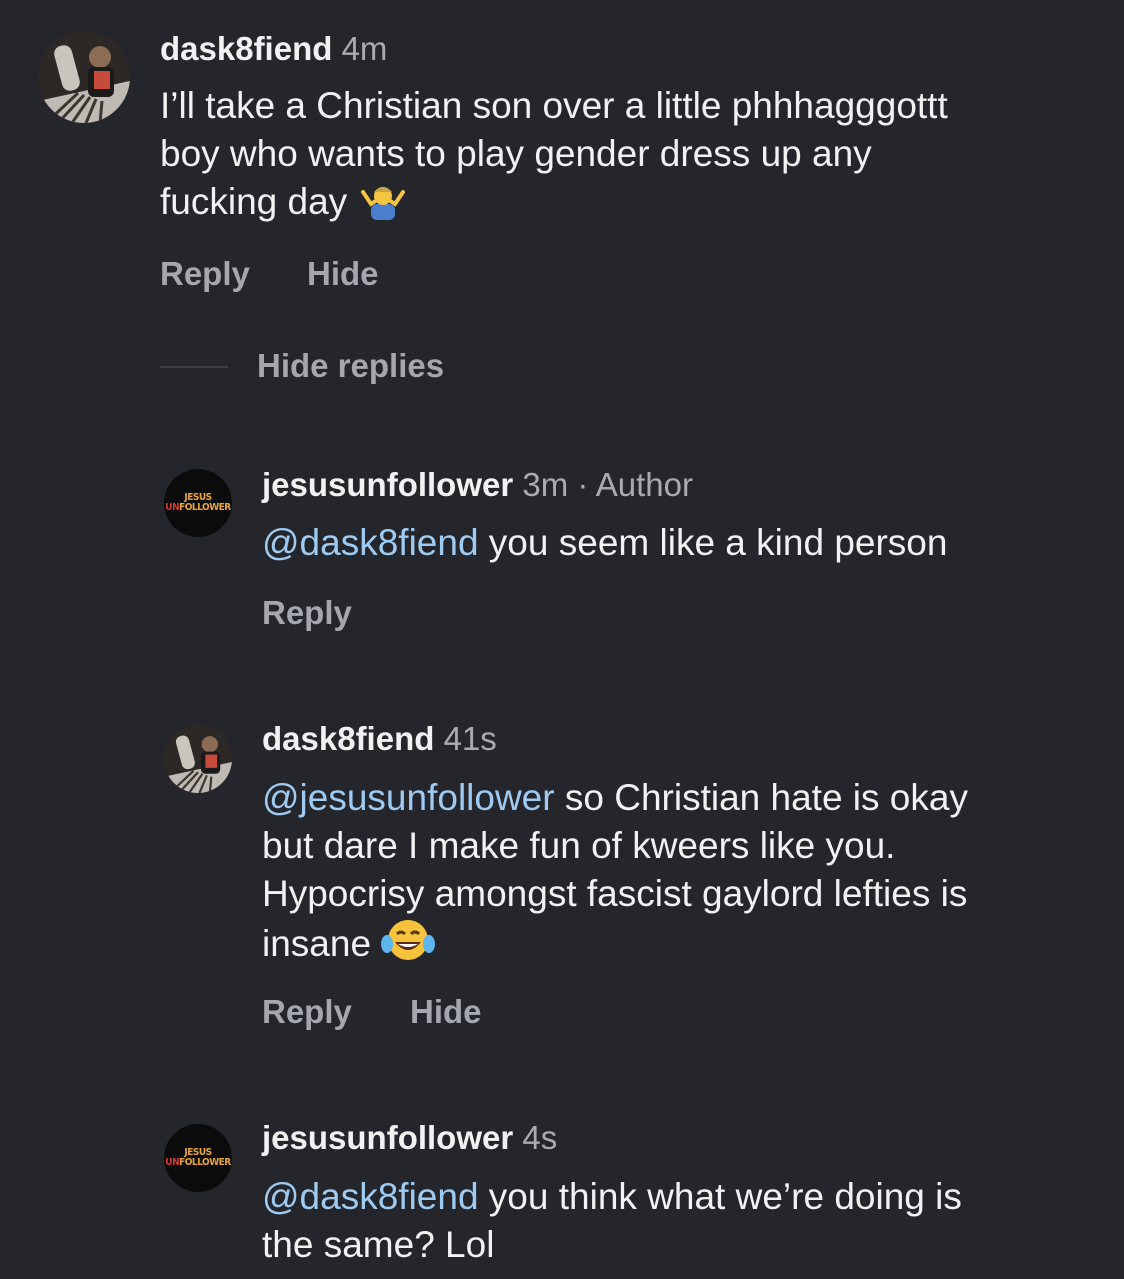 The image size is (1124, 1279). I want to click on comment-header: dask8fiend 41s, so click(379, 739).